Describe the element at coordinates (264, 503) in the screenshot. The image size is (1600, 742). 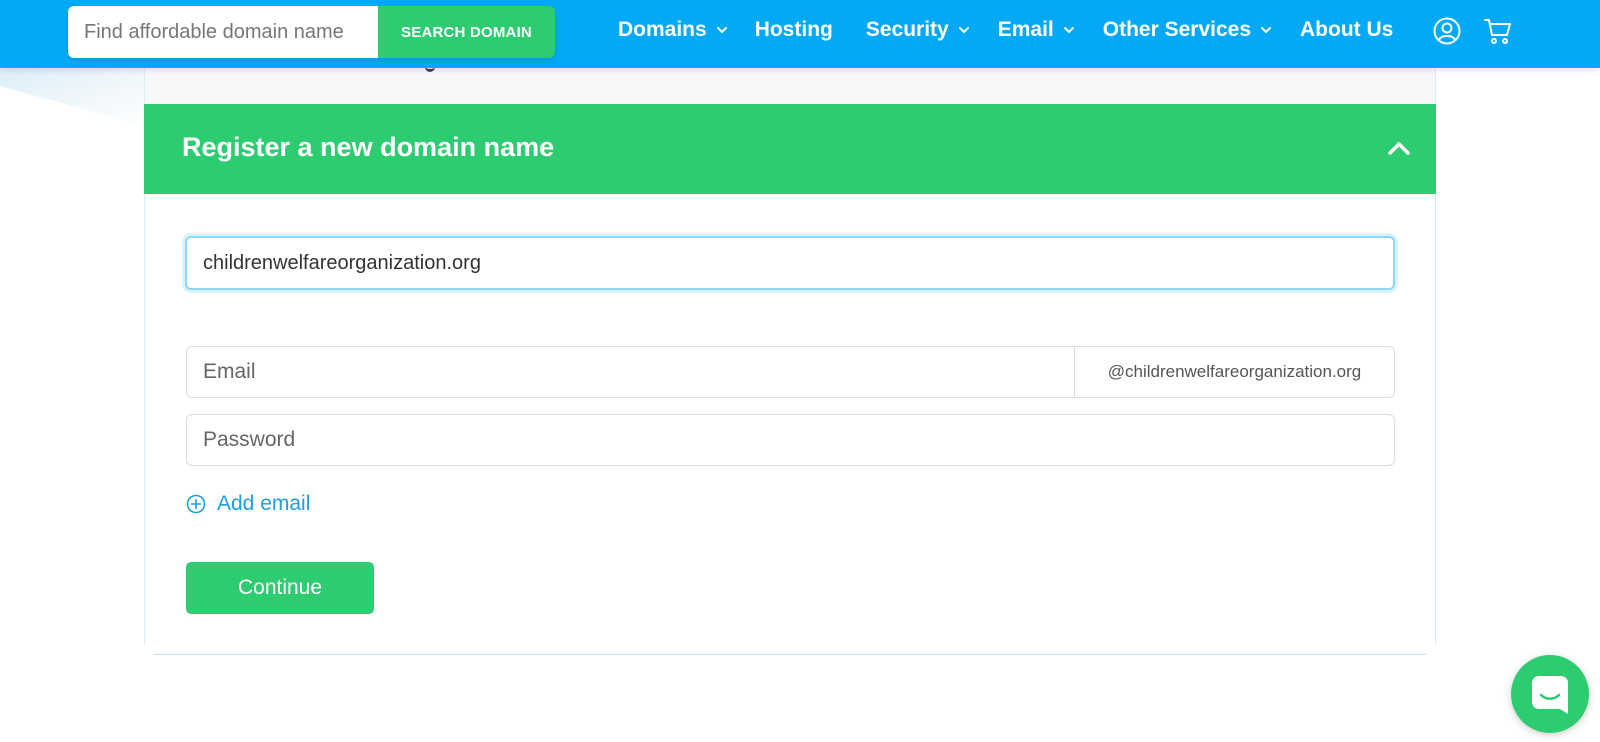
I see `add-email-label: Add email` at that location.